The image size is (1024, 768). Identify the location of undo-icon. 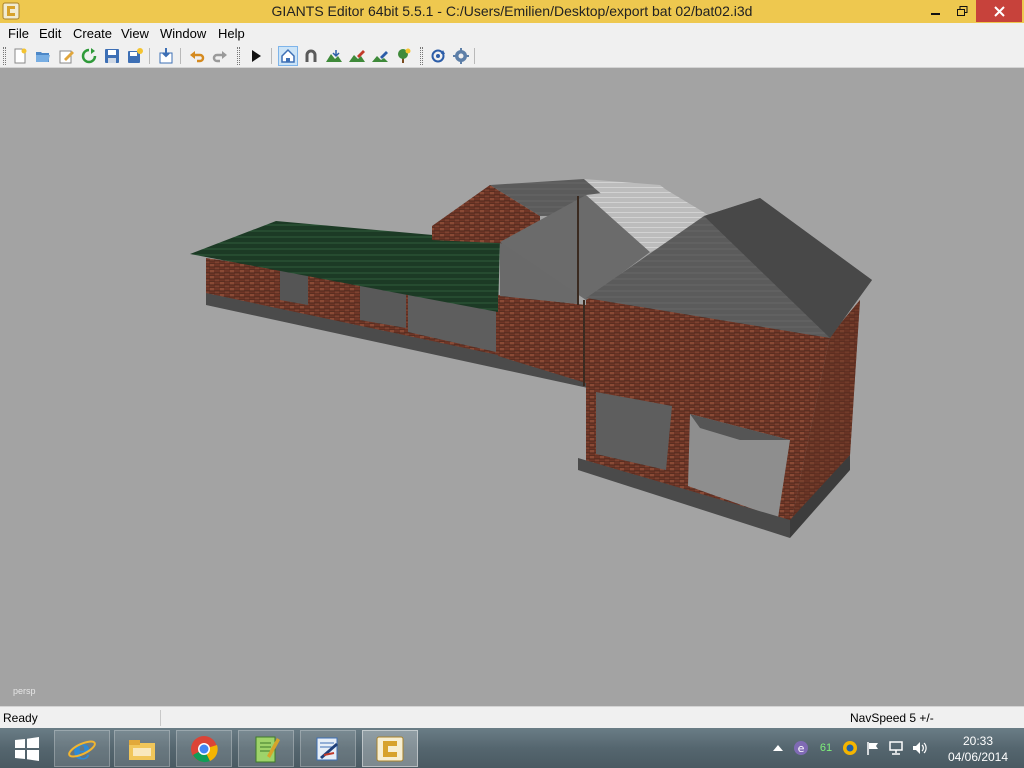
(197, 56).